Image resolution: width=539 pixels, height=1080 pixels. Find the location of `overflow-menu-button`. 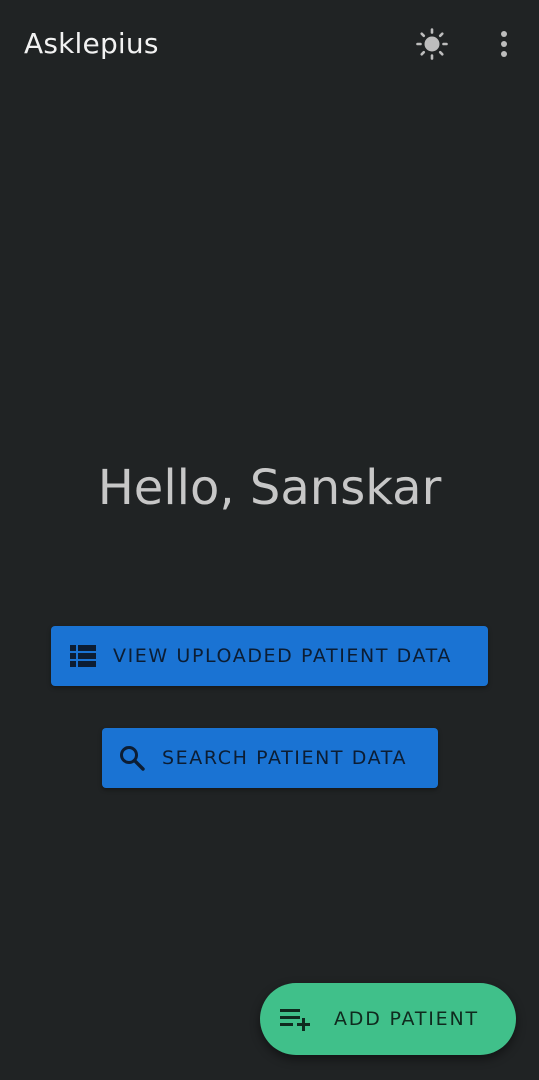

overflow-menu-button is located at coordinates (504, 44).